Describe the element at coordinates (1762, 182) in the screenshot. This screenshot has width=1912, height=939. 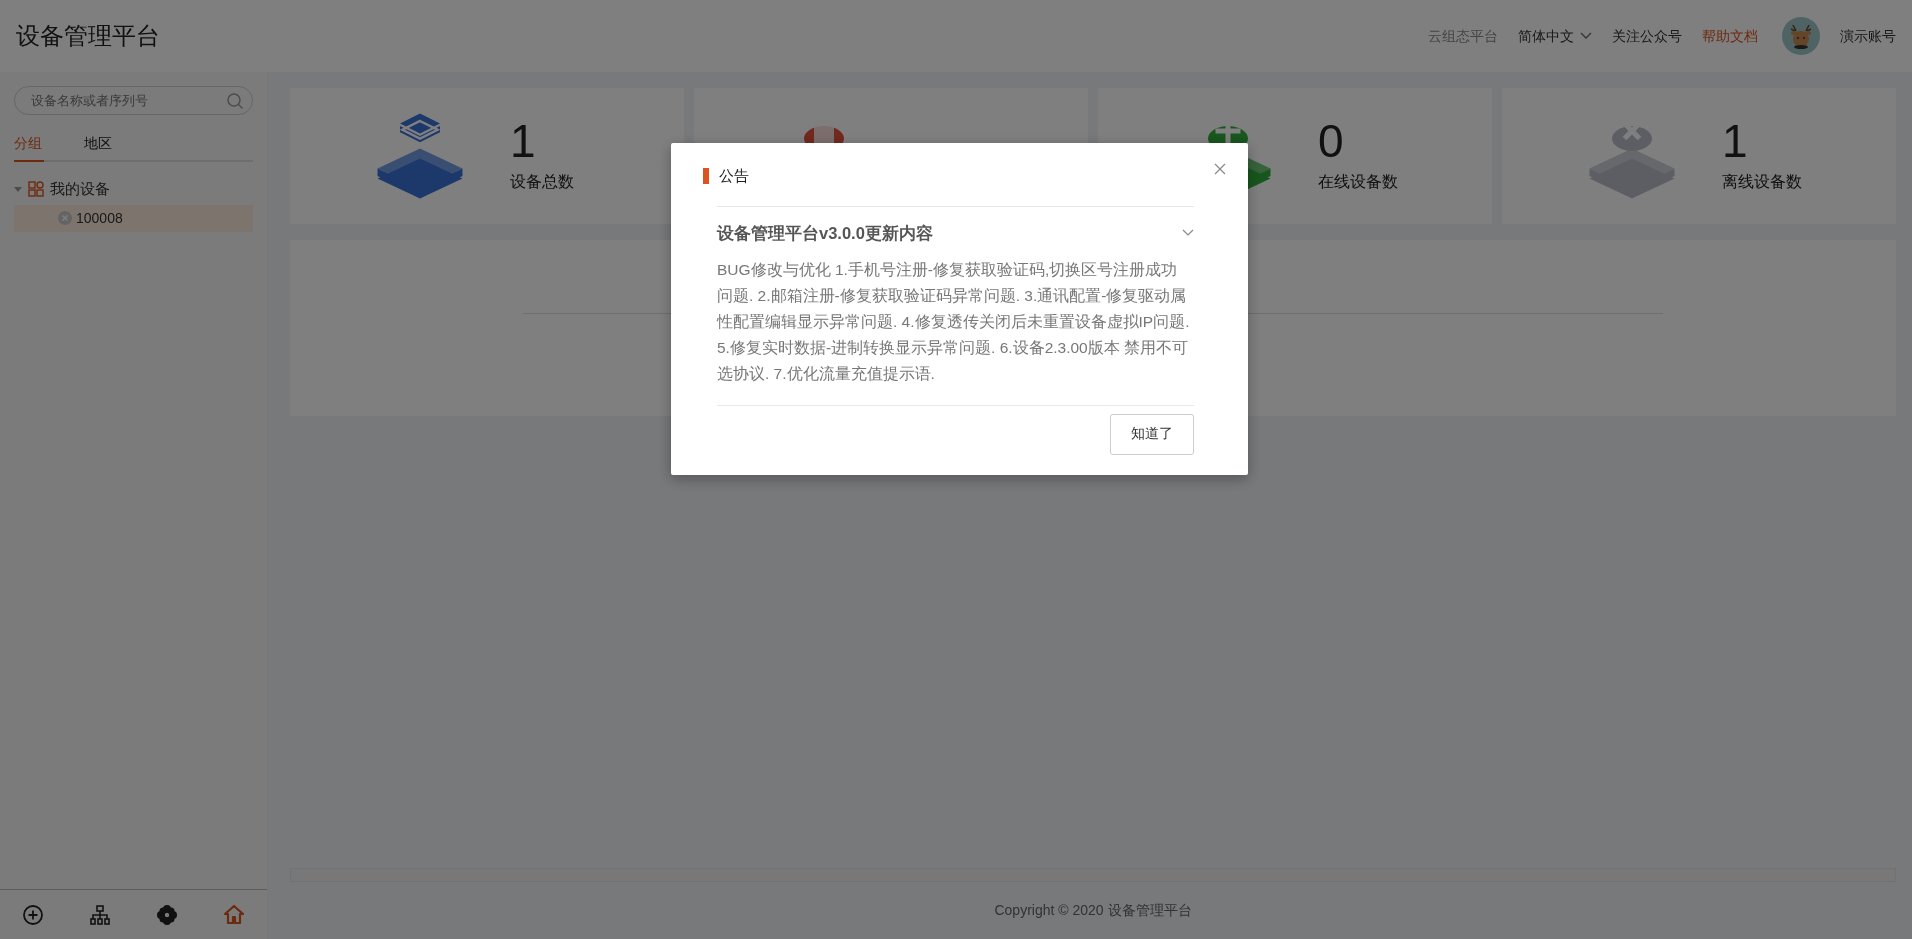
I see `stat-label: 离线设备数` at that location.